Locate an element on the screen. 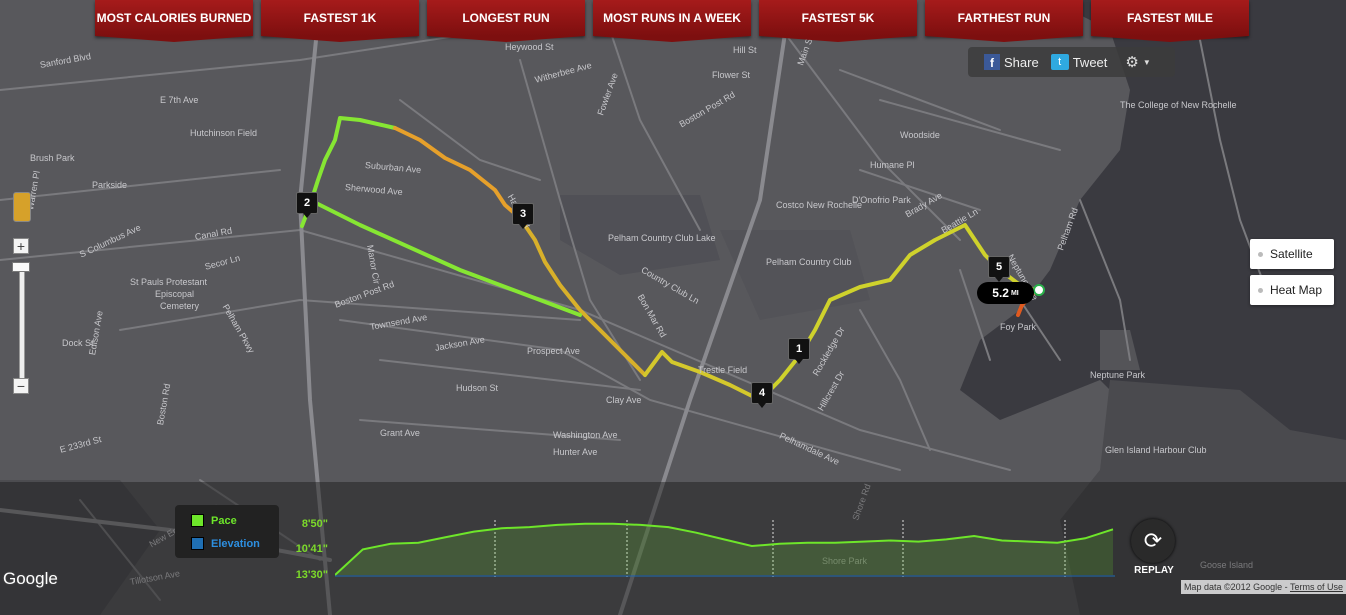  settings-gear-button: ⚙ ▼ is located at coordinates (1137, 62).